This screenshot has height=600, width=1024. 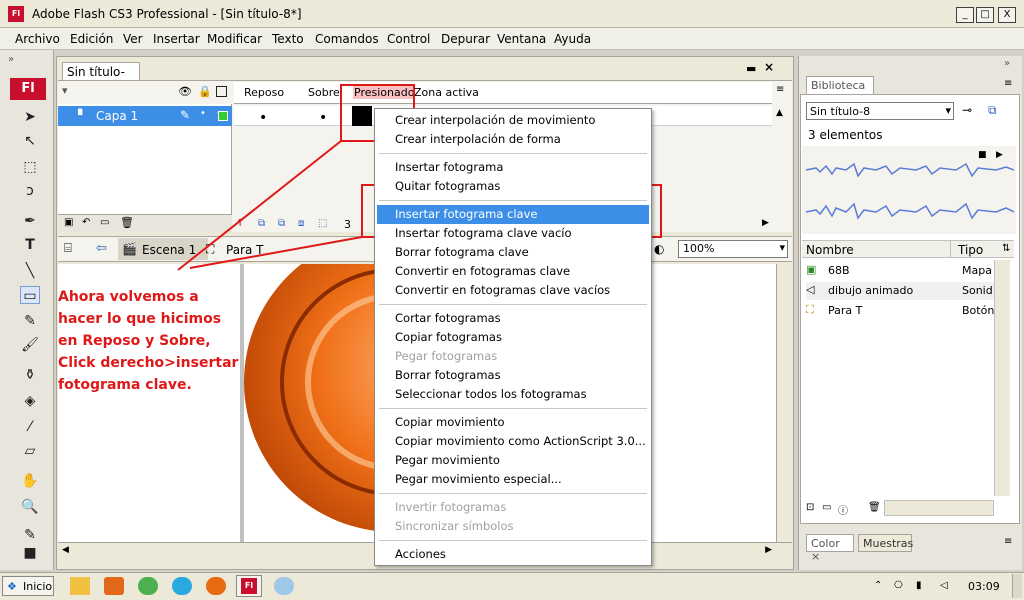 I want to click on menu-item-cortar-fotogramas: Cortar fotogramas, so click(x=448, y=318).